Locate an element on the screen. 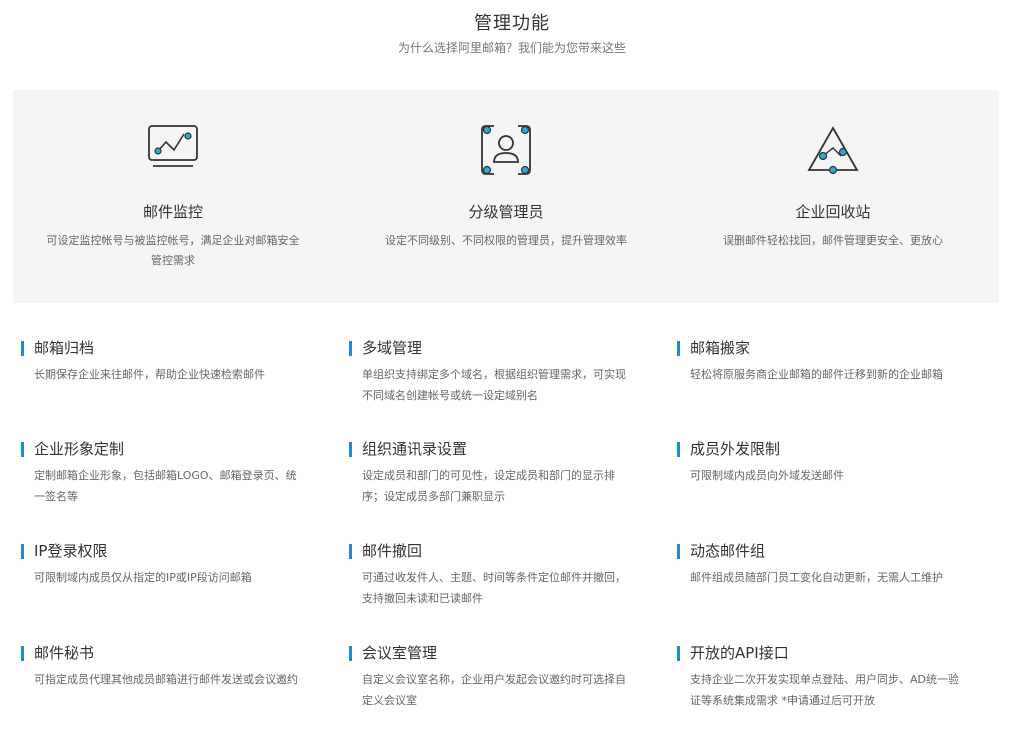  admin-user-icon is located at coordinates (506, 150).